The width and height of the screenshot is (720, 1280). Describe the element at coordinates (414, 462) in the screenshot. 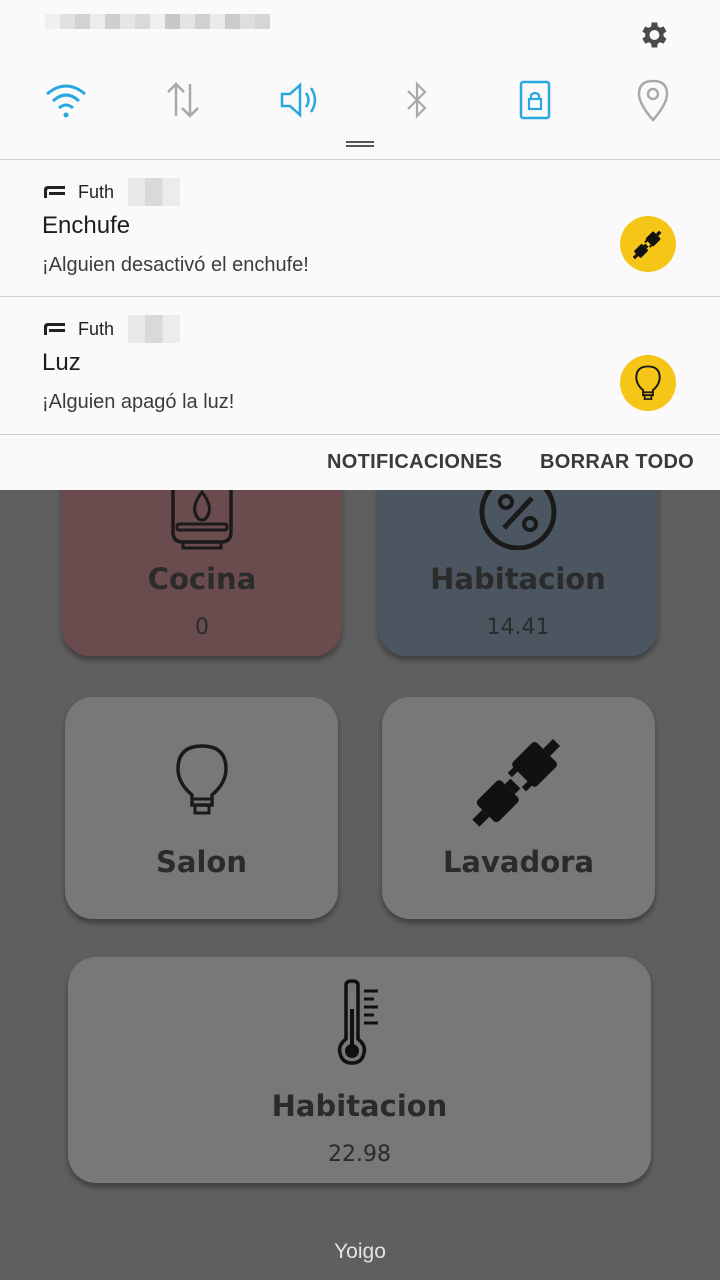

I see `notifications-settings-button: NOTIFICACIONES` at that location.